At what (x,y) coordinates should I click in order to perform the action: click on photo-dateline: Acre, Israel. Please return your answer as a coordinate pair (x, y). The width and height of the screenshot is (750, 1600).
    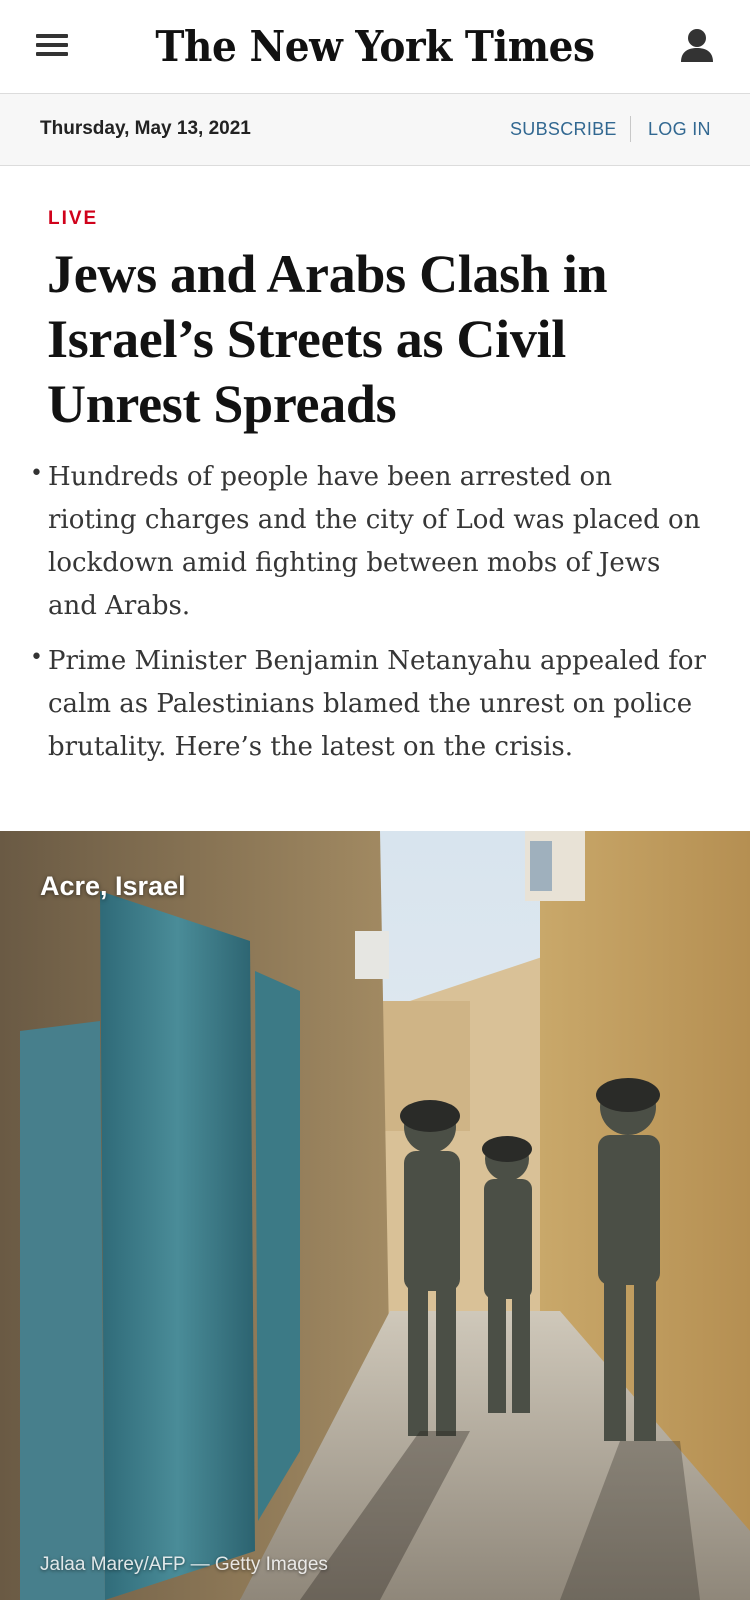
    Looking at the image, I should click on (113, 886).